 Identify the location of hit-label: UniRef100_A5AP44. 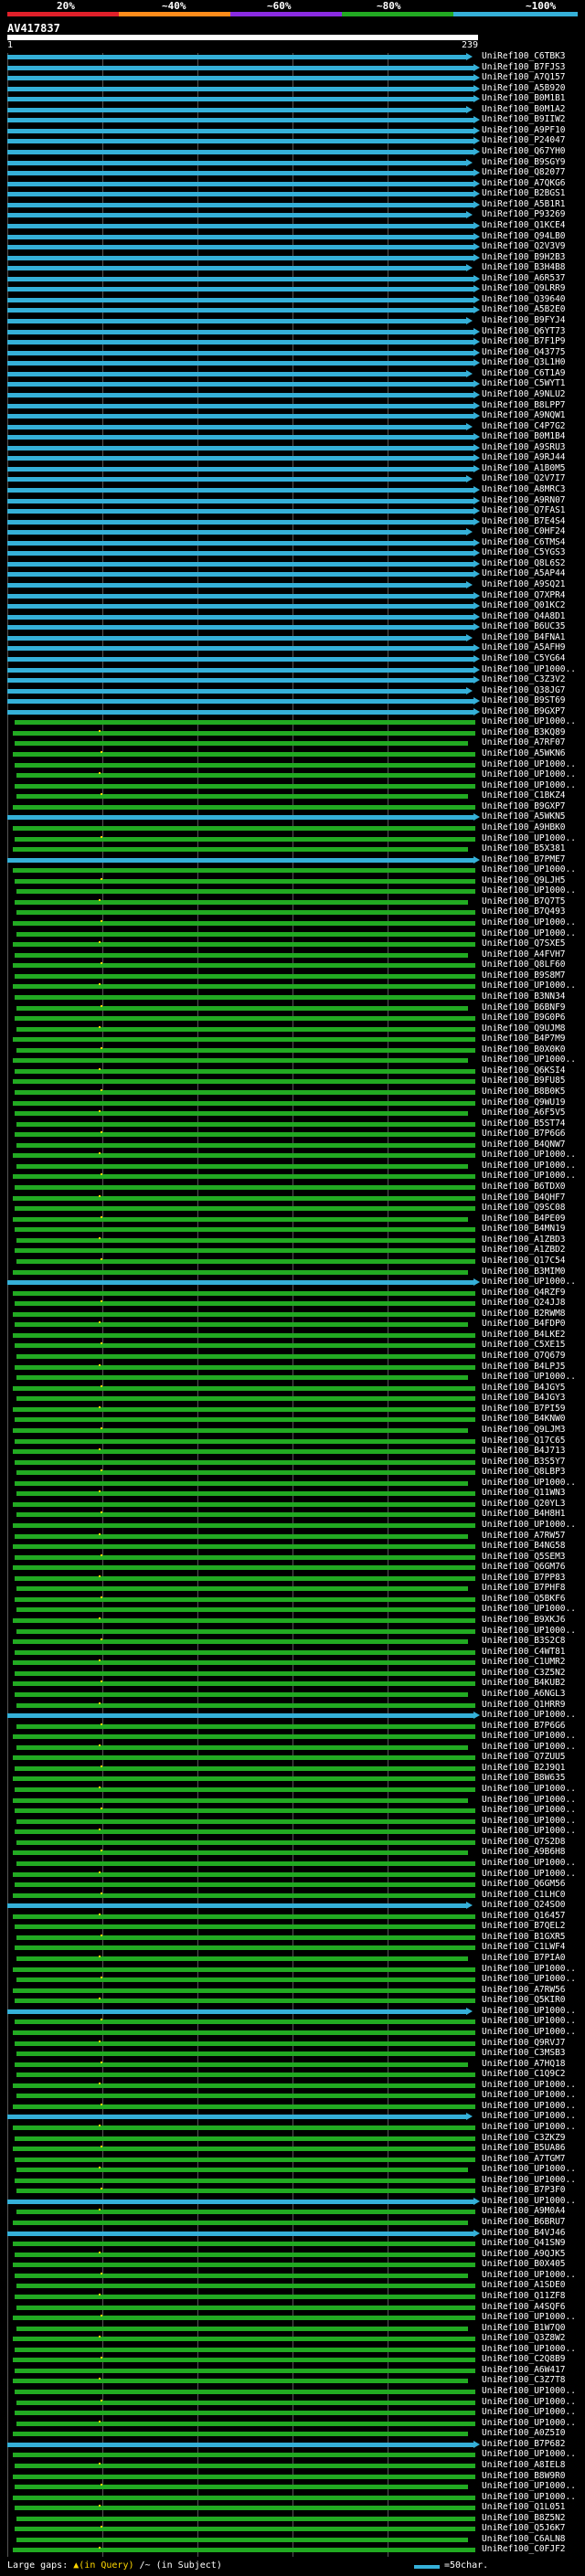
(524, 573).